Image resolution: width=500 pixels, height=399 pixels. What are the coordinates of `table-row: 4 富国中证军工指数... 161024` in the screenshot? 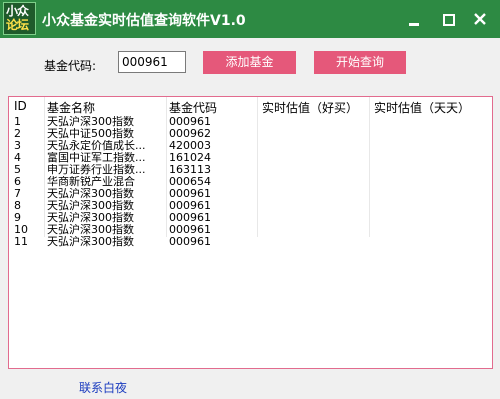 It's located at (250, 158).